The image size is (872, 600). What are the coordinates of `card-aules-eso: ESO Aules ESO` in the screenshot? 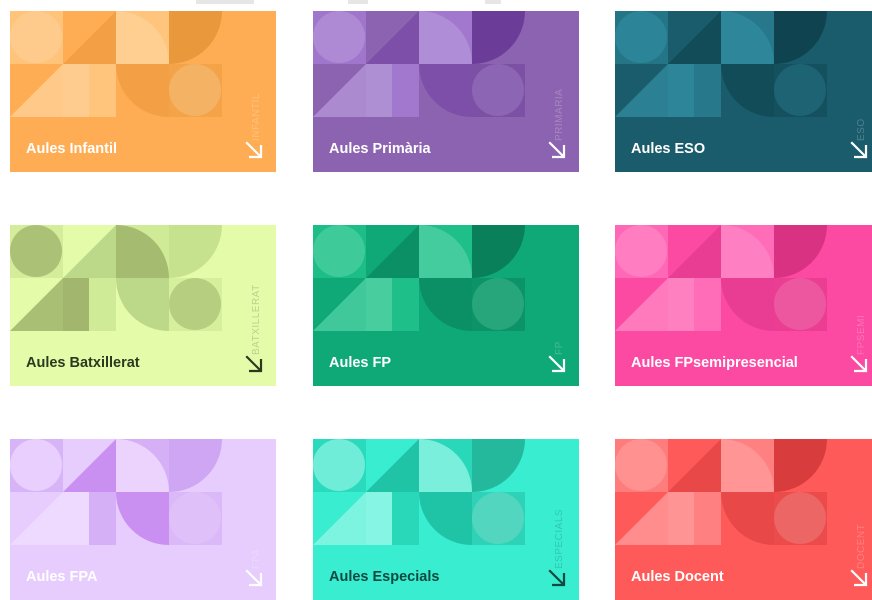 It's located at (743, 91).